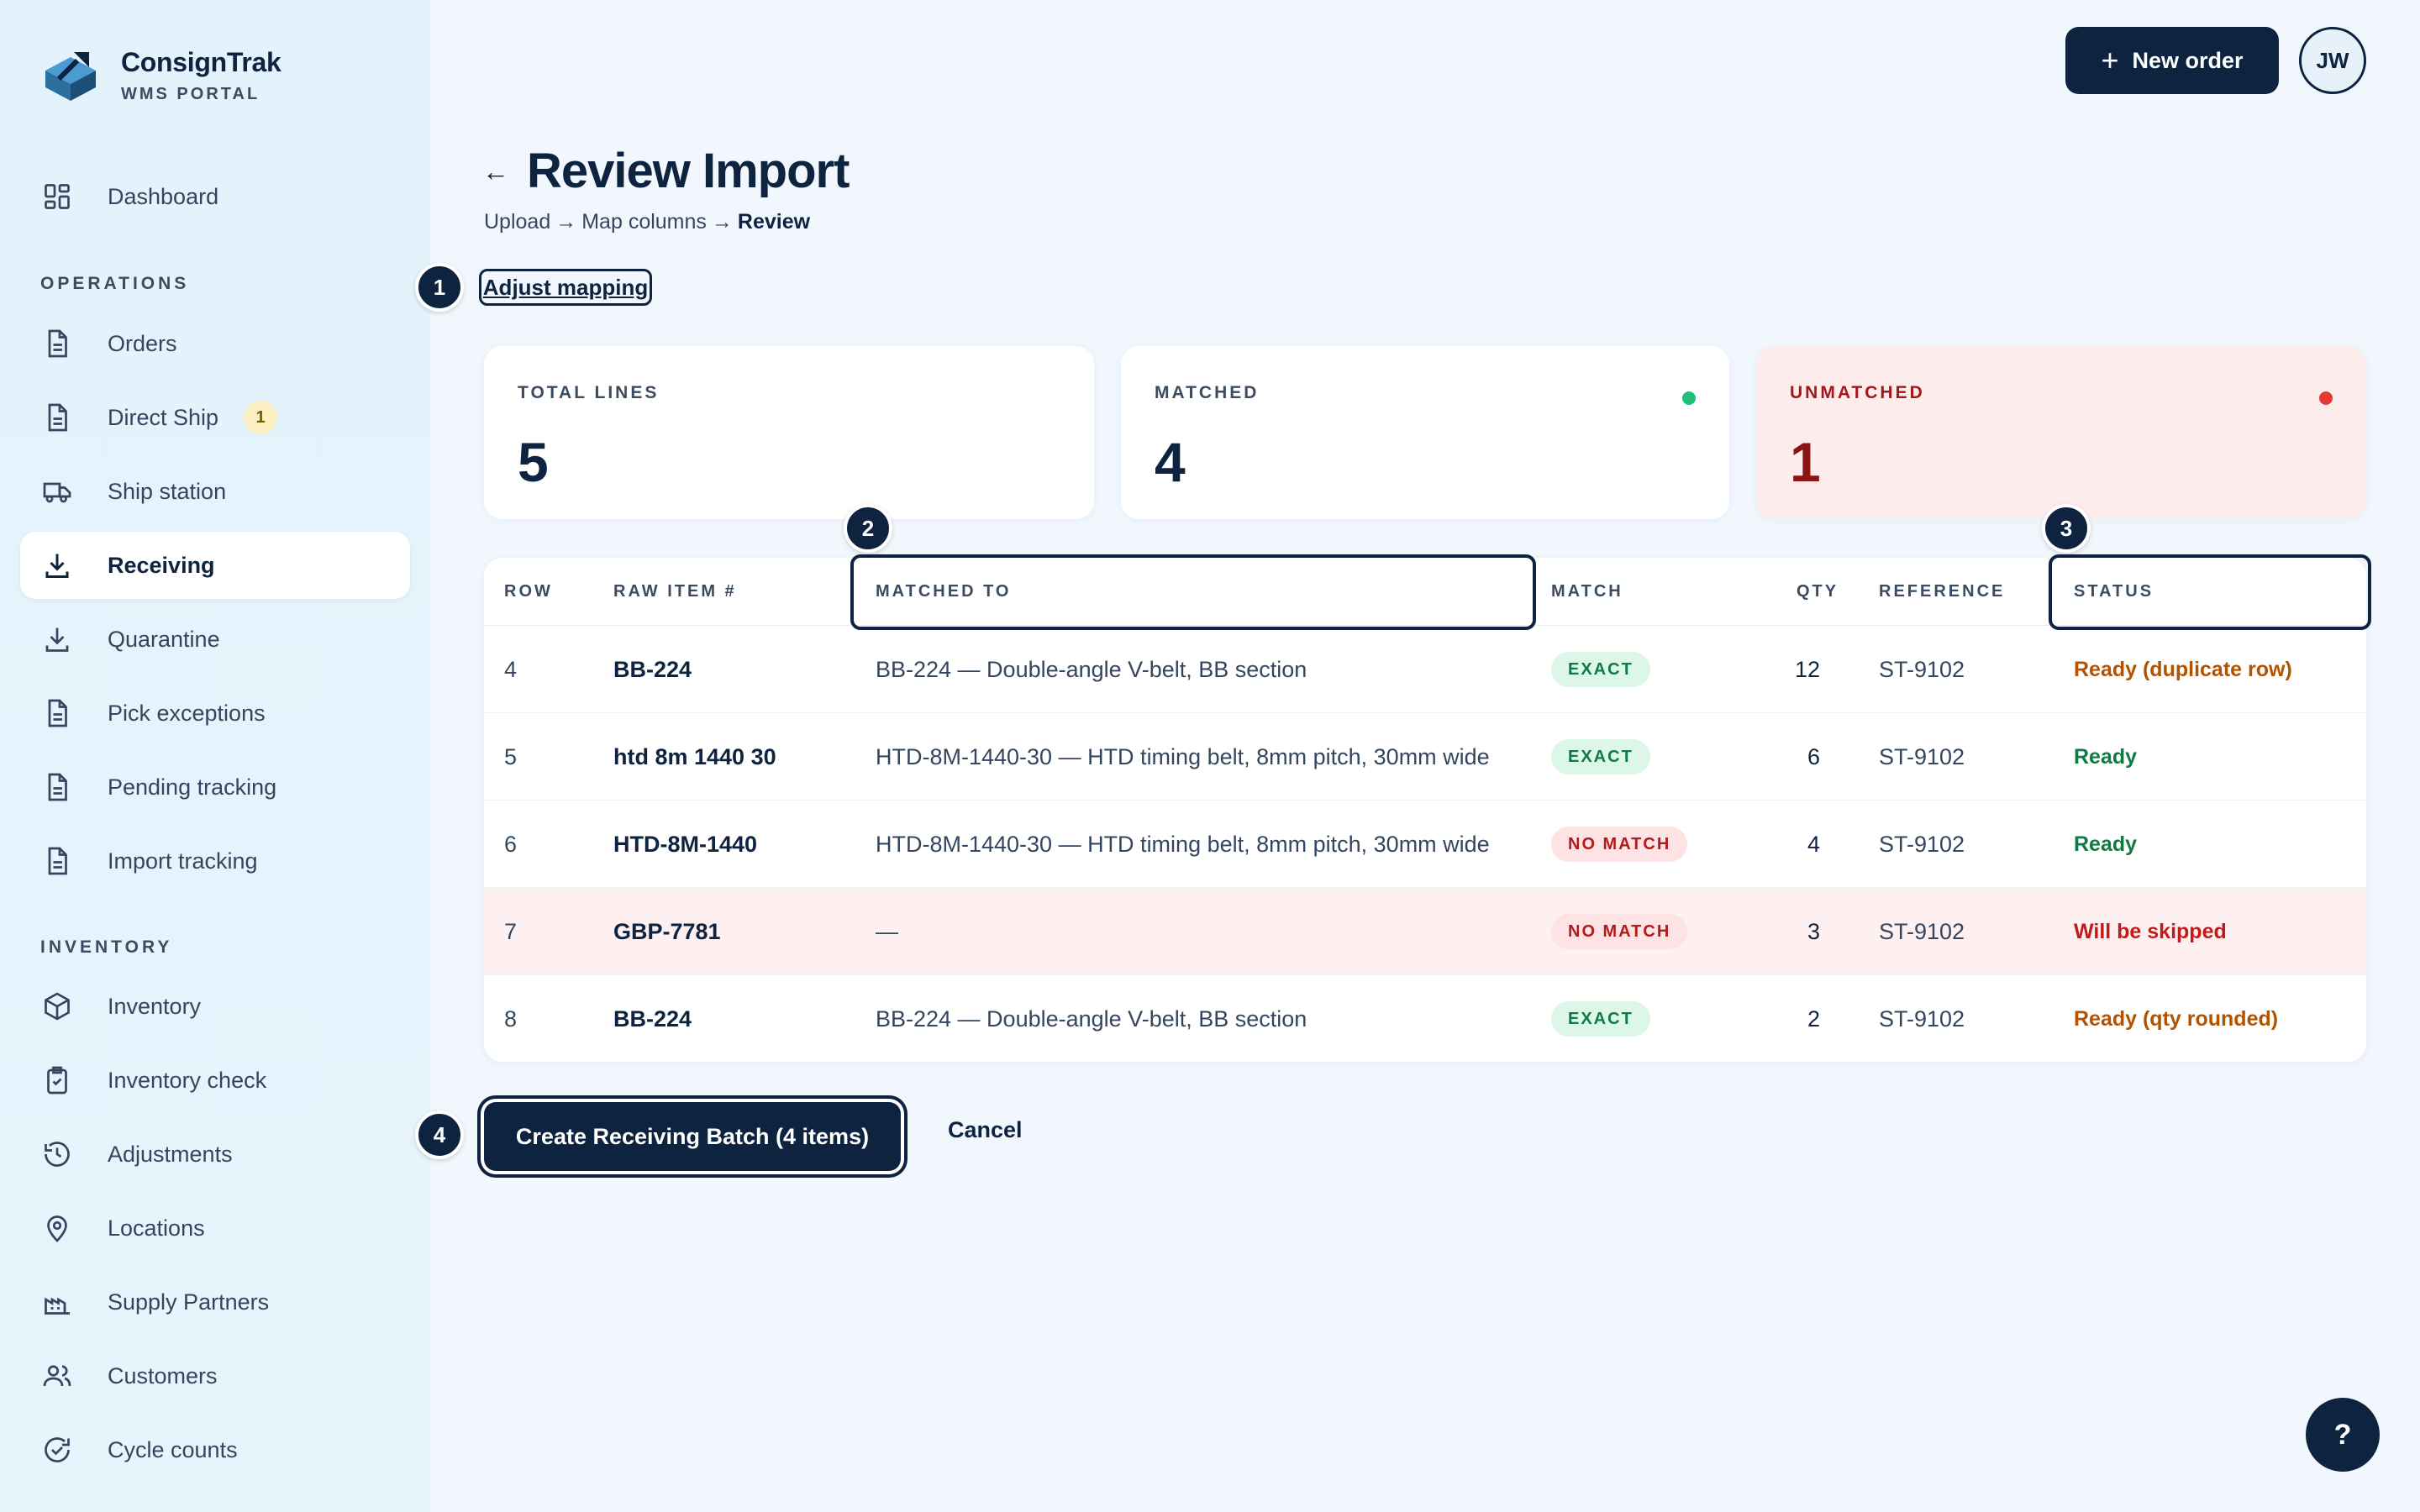 Image resolution: width=2420 pixels, height=1512 pixels. Describe the element at coordinates (887, 931) in the screenshot. I see `cell-matched-to: —` at that location.